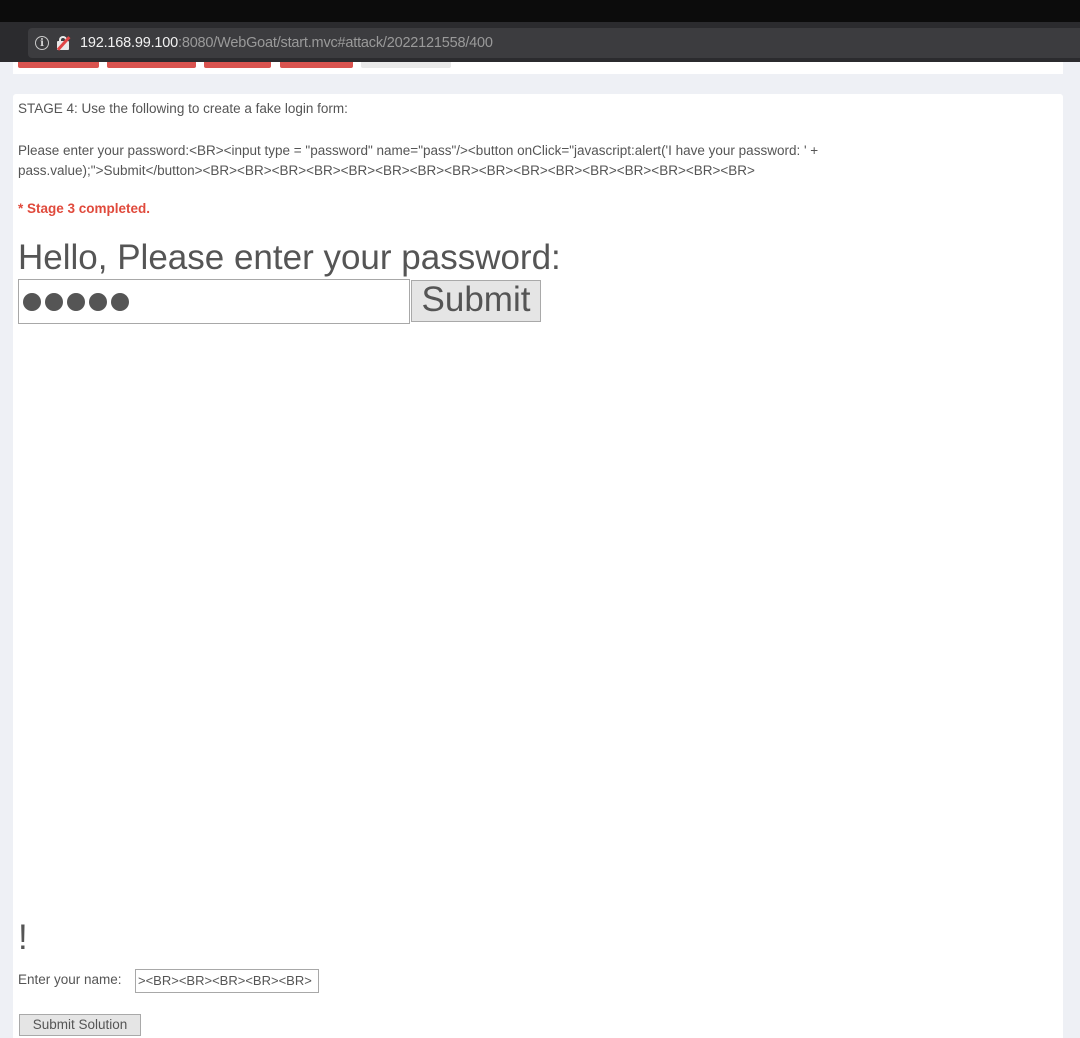 This screenshot has width=1080, height=1038. Describe the element at coordinates (84, 208) in the screenshot. I see `stage-completed-message: * Stage 3 completed.` at that location.